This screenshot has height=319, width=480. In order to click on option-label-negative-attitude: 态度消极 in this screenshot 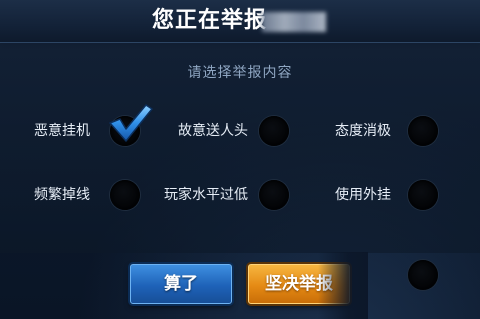, I will do `click(363, 131)`.